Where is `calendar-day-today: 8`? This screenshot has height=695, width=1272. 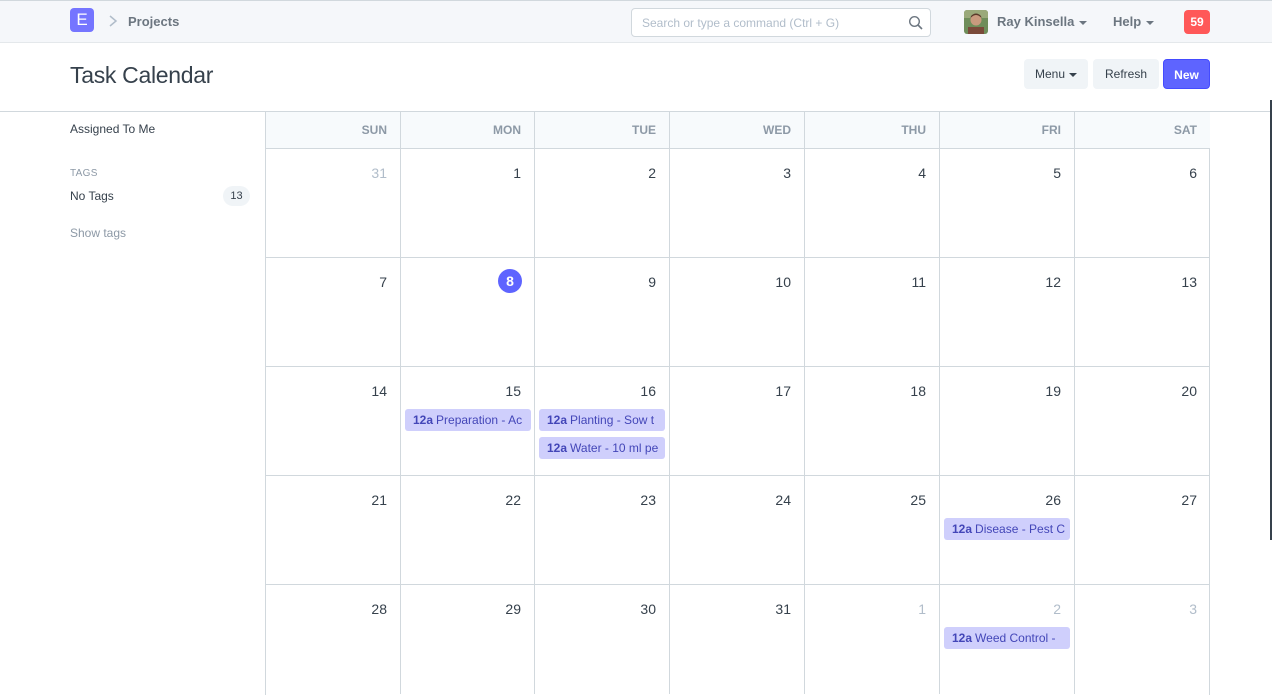 calendar-day-today: 8 is located at coordinates (468, 312).